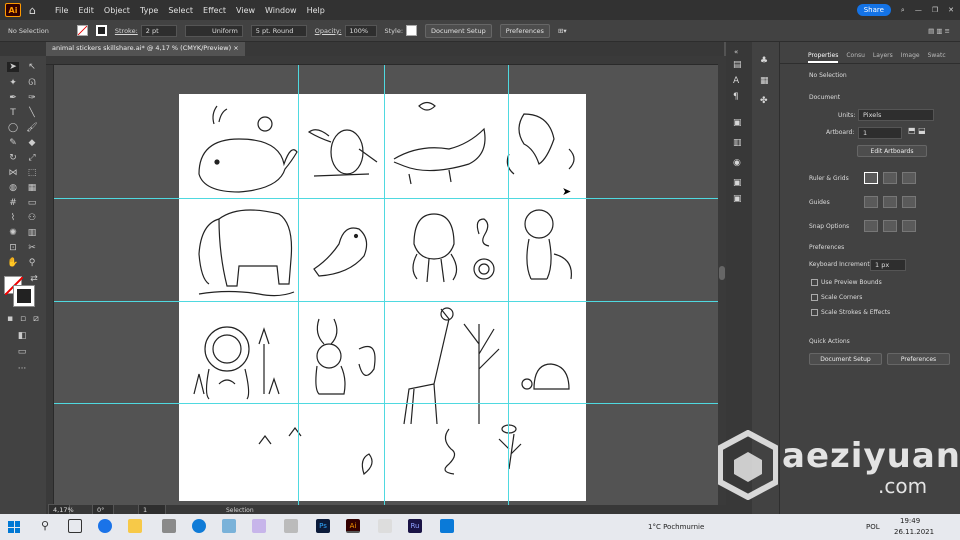 The image size is (960, 540). What do you see at coordinates (13, 83) in the screenshot?
I see `magic-wand-icon: ✦` at bounding box center [13, 83].